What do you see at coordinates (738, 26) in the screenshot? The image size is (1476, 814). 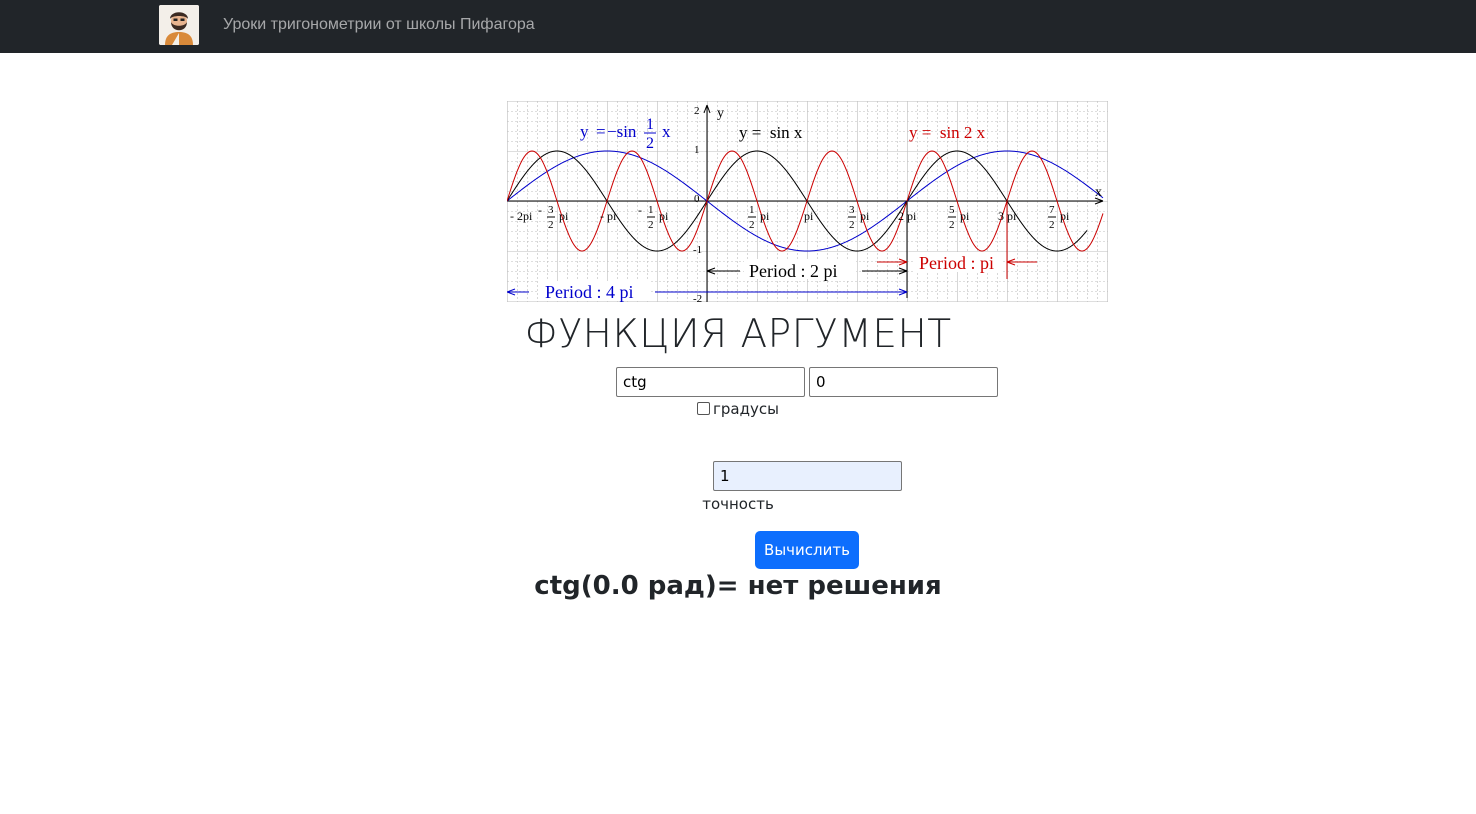 I see `navbar: Уроки тригонометрии от школы Пифагора` at bounding box center [738, 26].